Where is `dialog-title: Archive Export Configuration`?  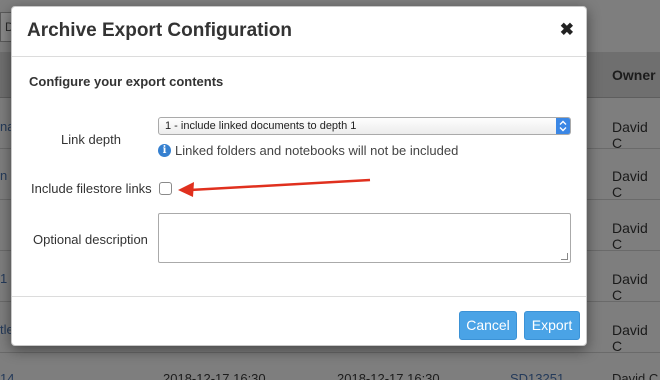 dialog-title: Archive Export Configuration is located at coordinates (159, 30).